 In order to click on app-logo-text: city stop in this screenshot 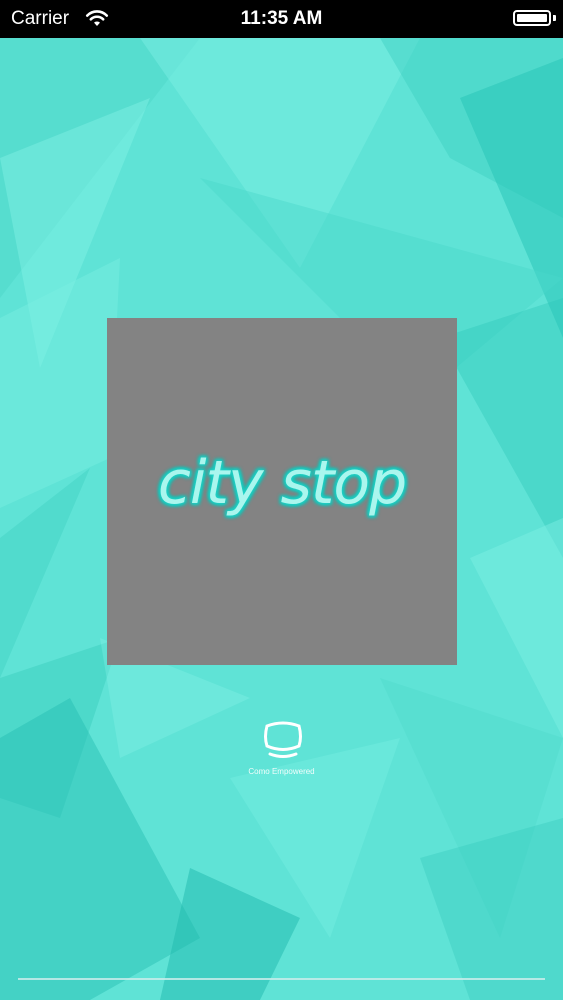, I will do `click(282, 483)`.